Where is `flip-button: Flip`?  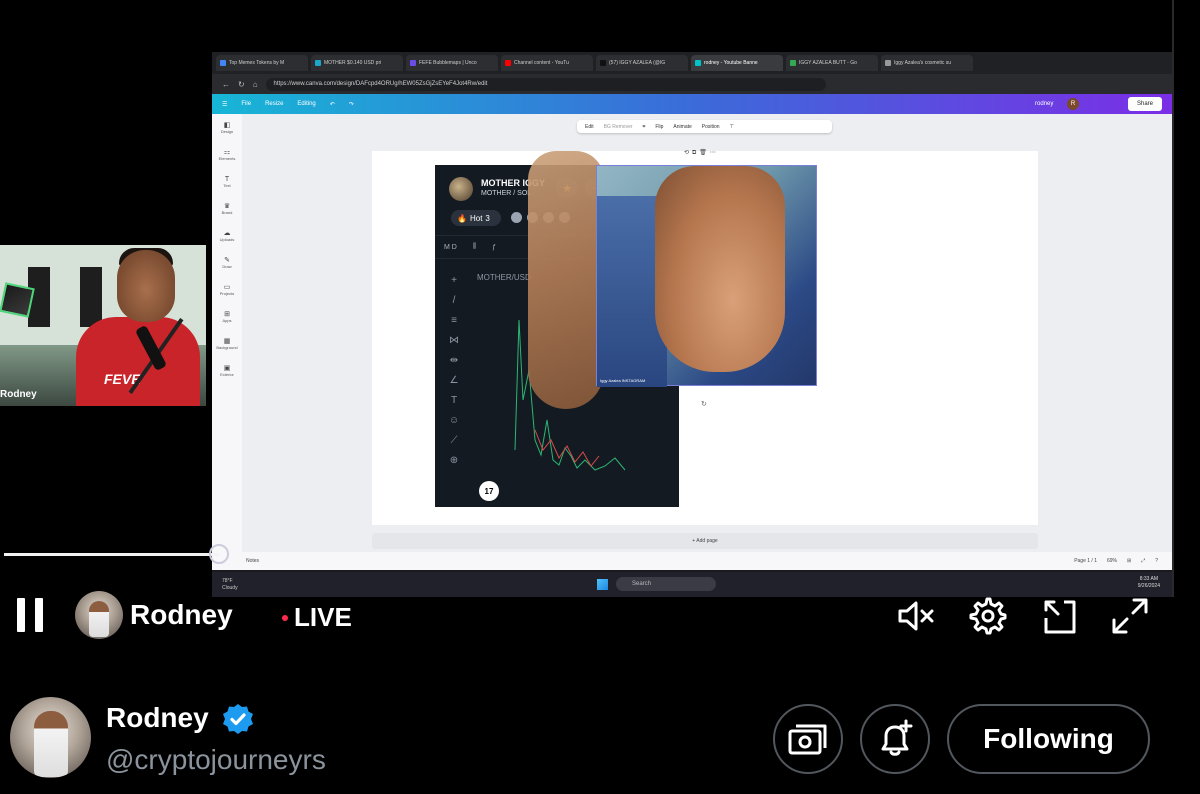 flip-button: Flip is located at coordinates (659, 127).